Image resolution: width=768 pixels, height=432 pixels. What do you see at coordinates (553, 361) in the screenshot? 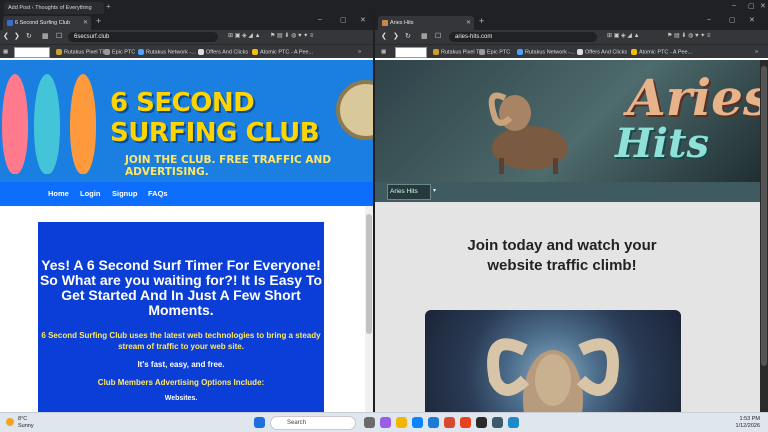
I see `ram-portrait-image` at bounding box center [553, 361].